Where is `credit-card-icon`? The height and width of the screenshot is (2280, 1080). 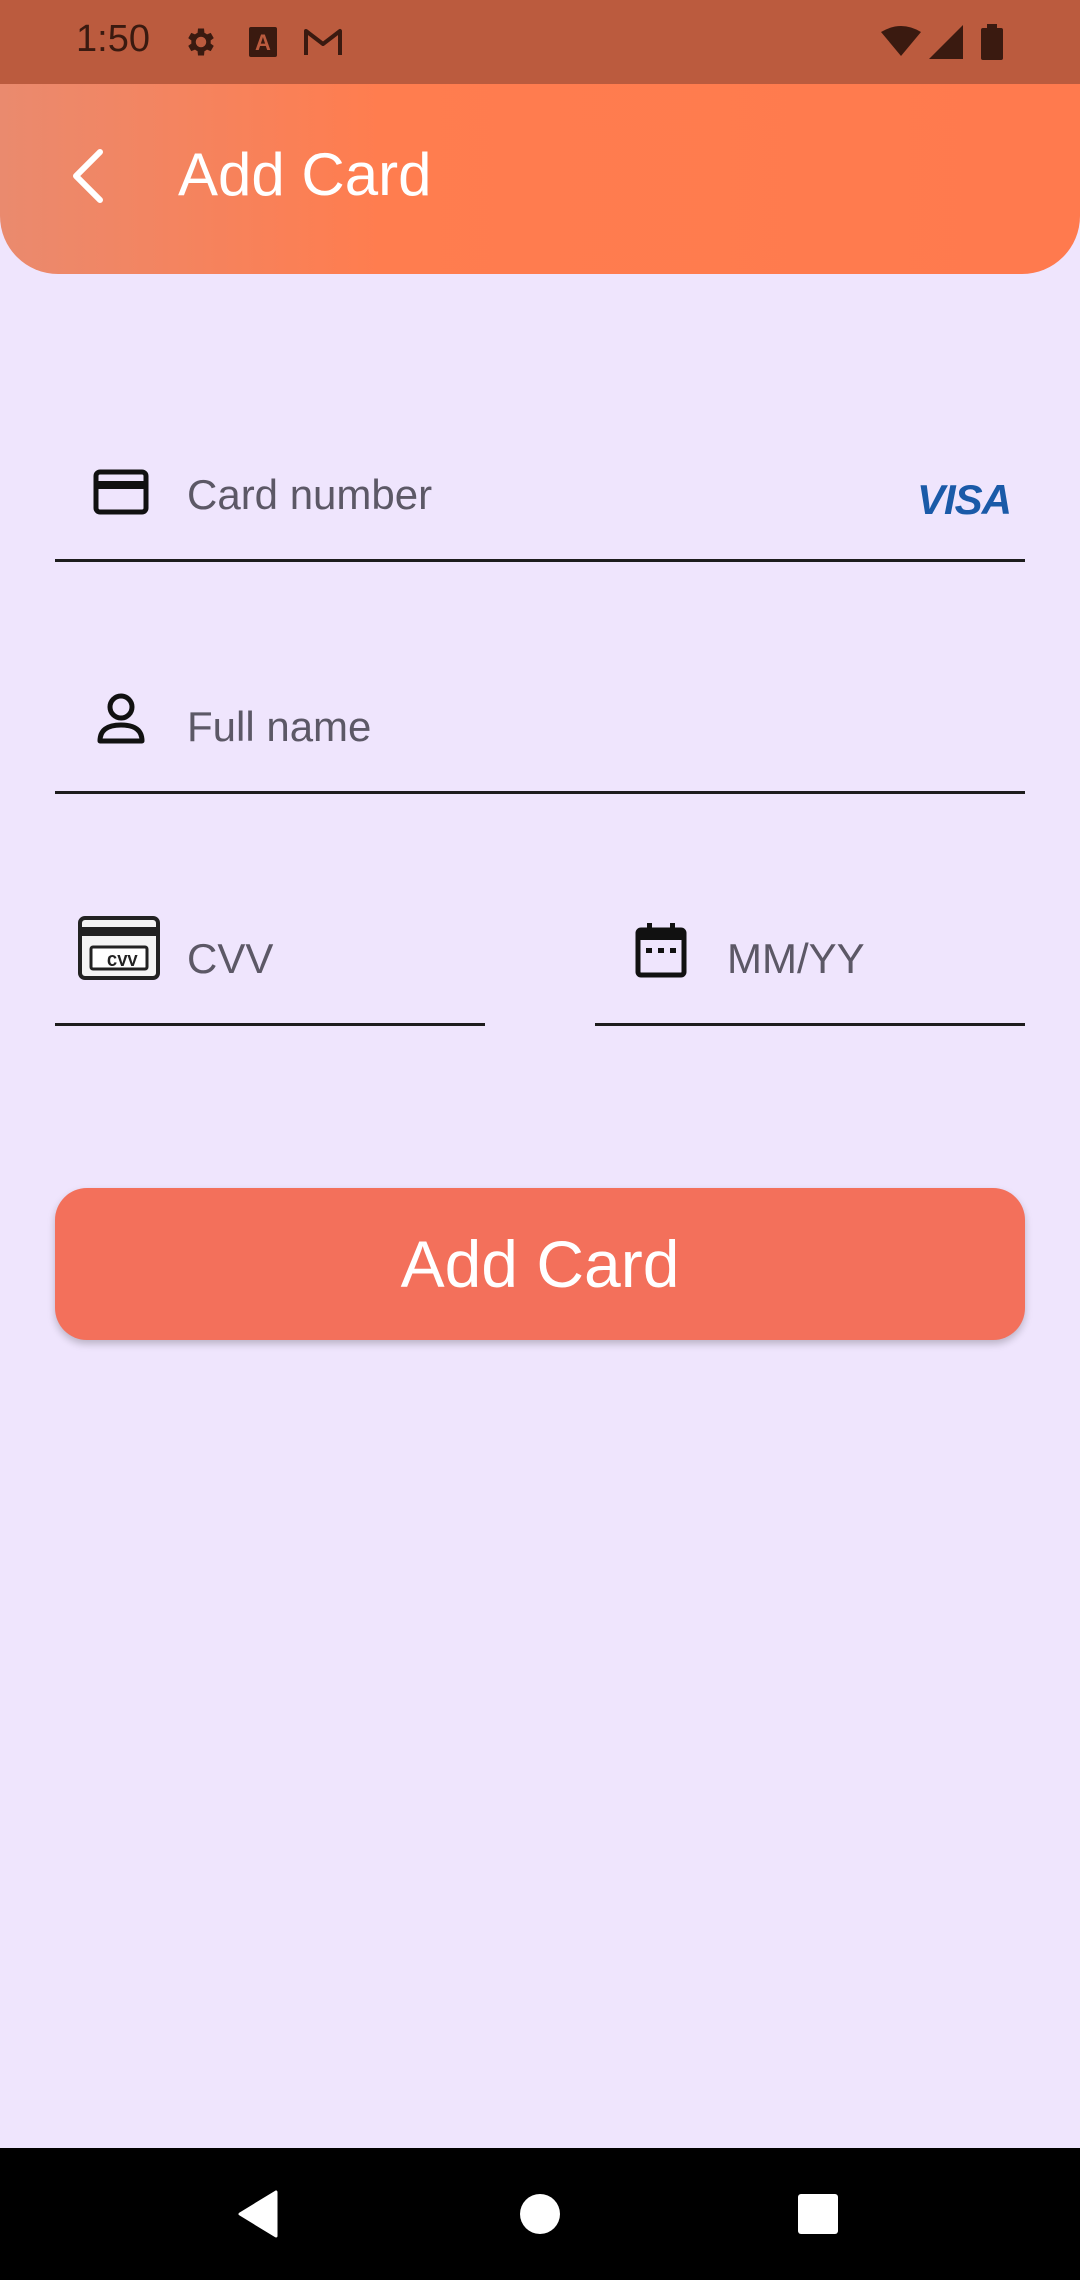 credit-card-icon is located at coordinates (121, 492).